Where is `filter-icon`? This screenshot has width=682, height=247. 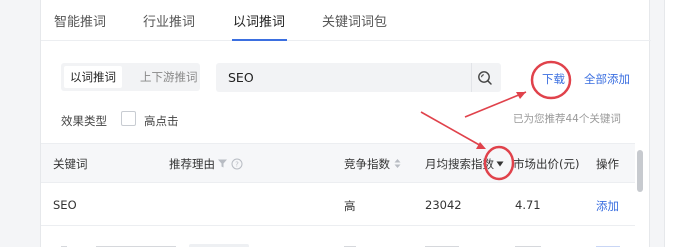
filter-icon is located at coordinates (222, 163).